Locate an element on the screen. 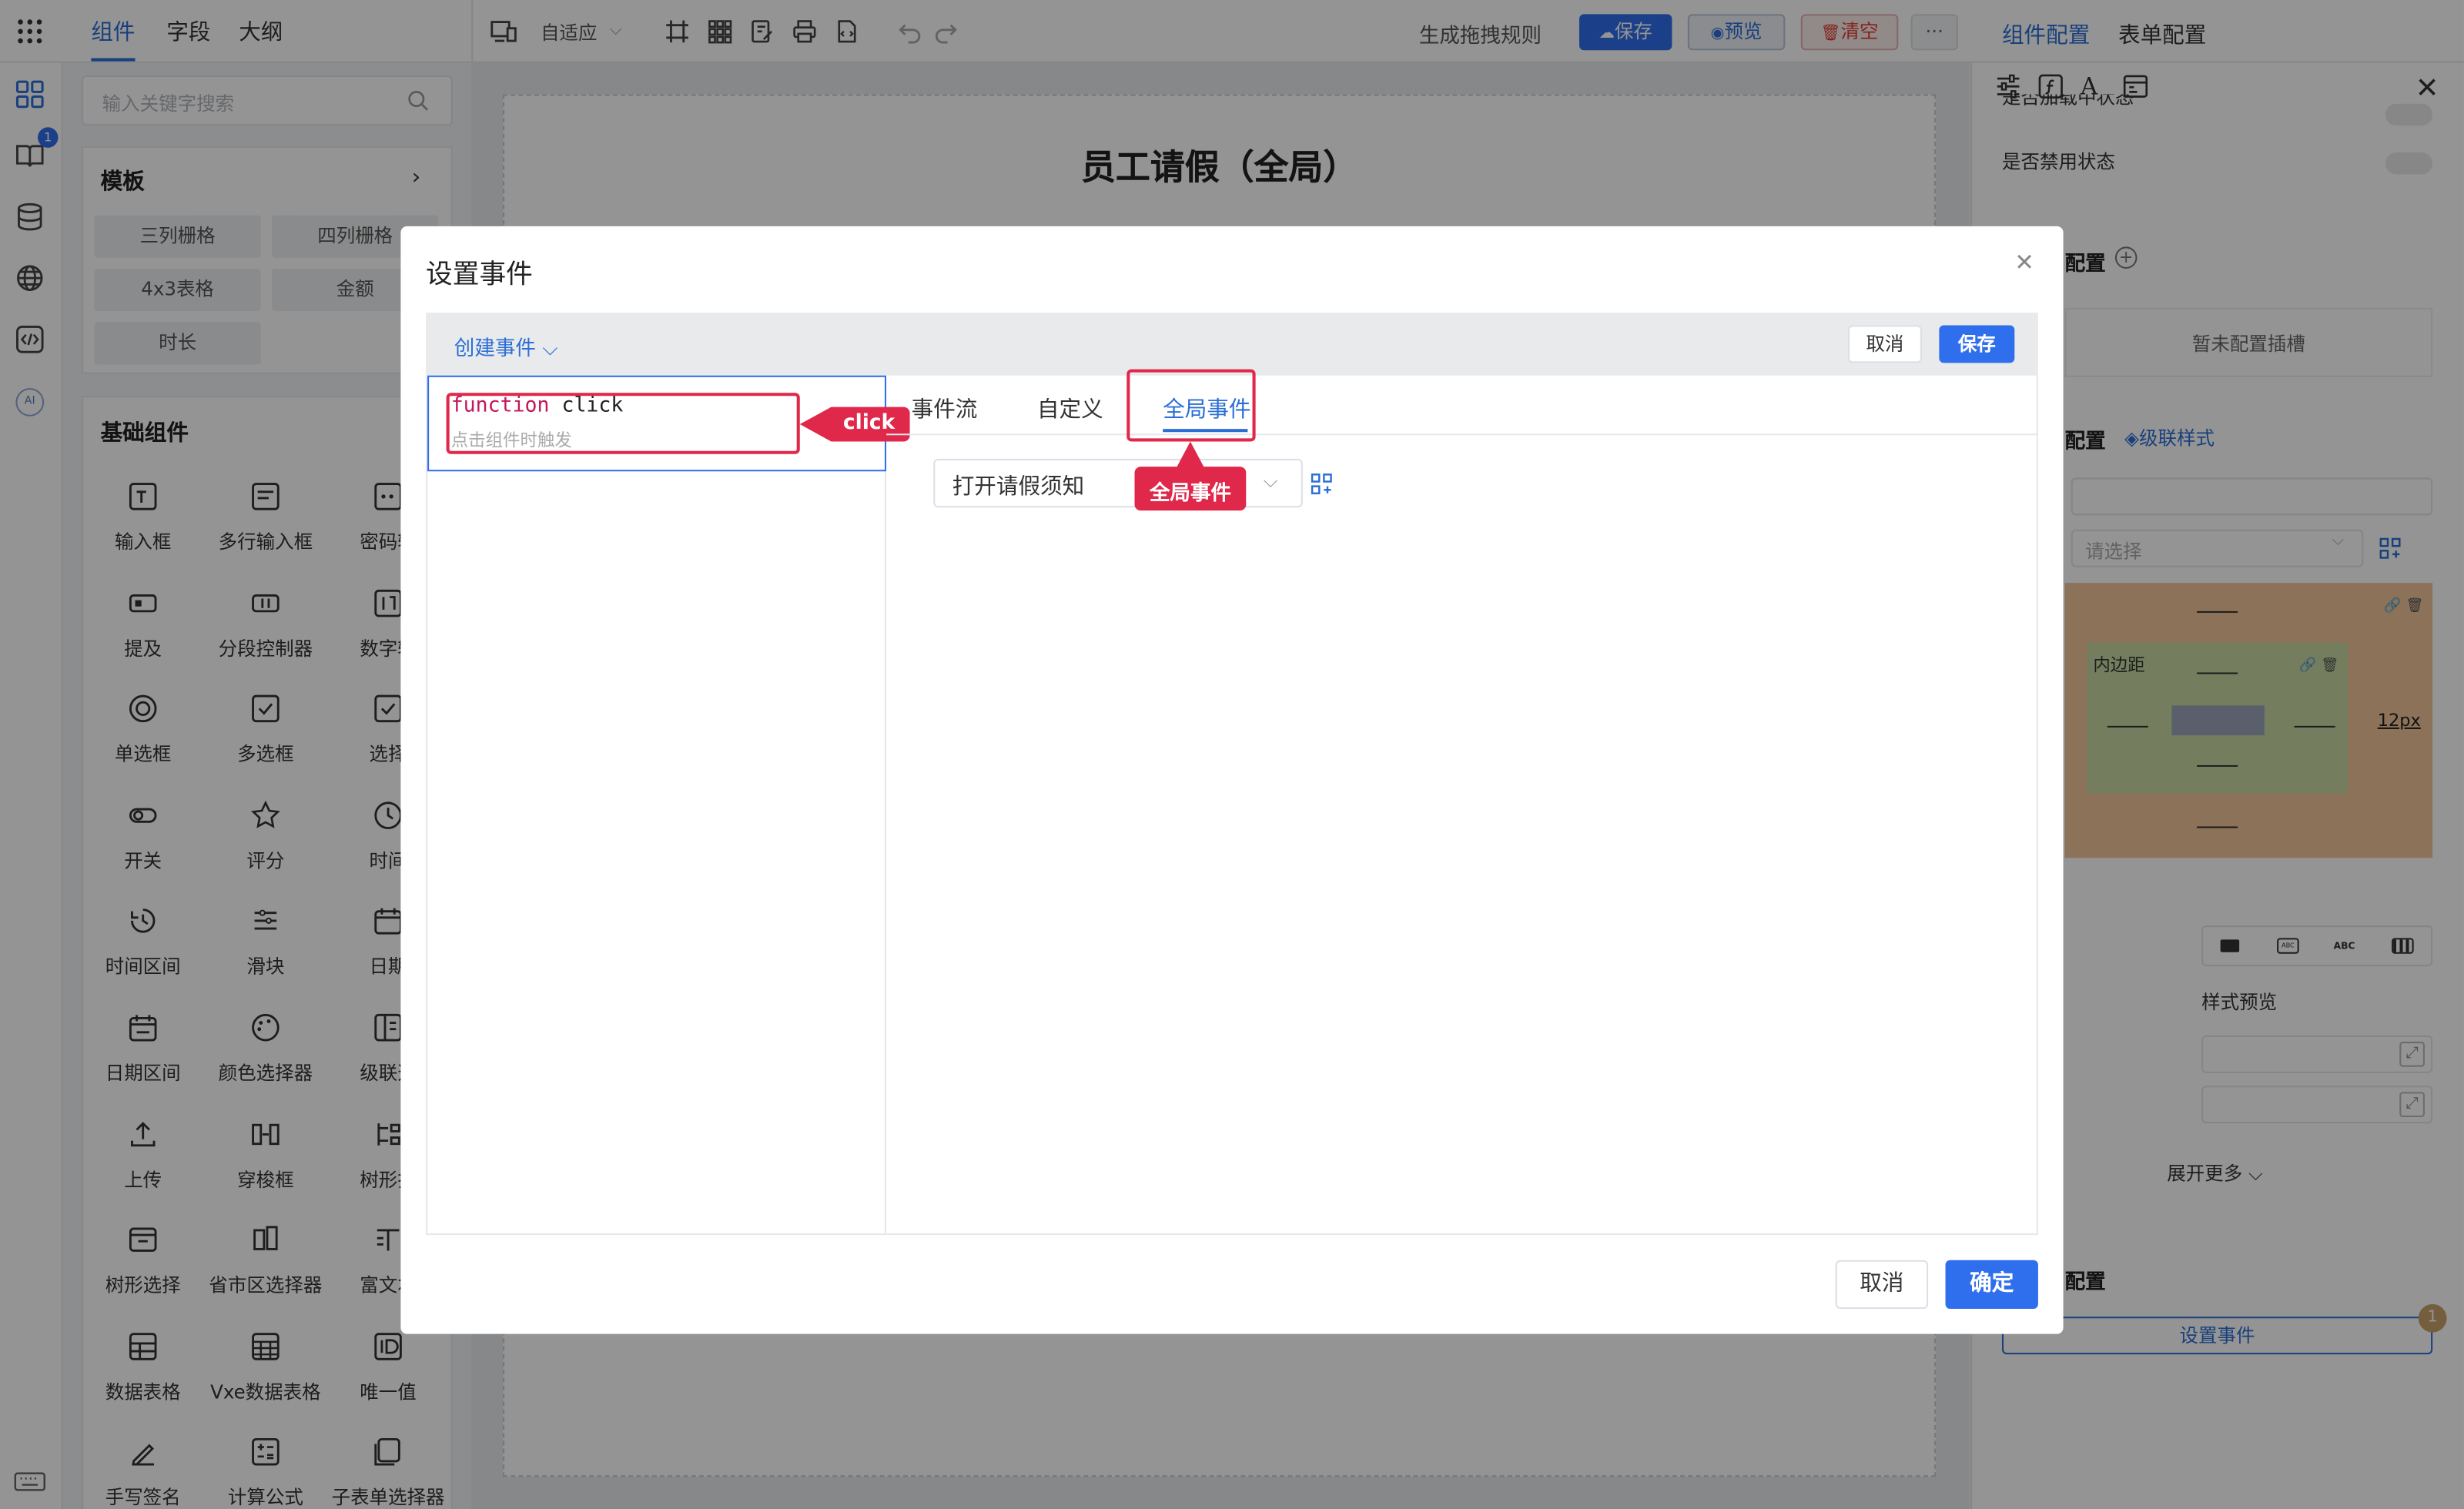  global-tab-highlight-box is located at coordinates (1191, 405).